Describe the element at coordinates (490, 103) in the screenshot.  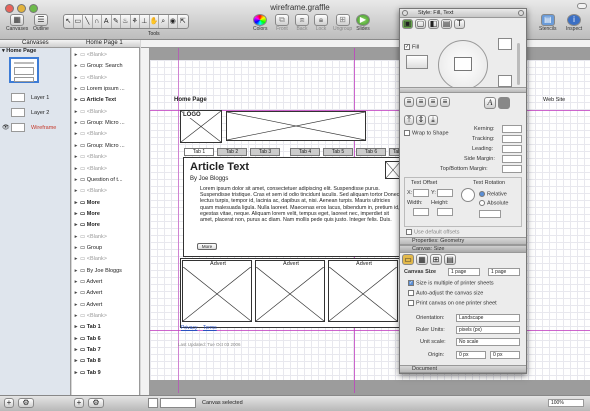
I see `font-icon: A` at that location.